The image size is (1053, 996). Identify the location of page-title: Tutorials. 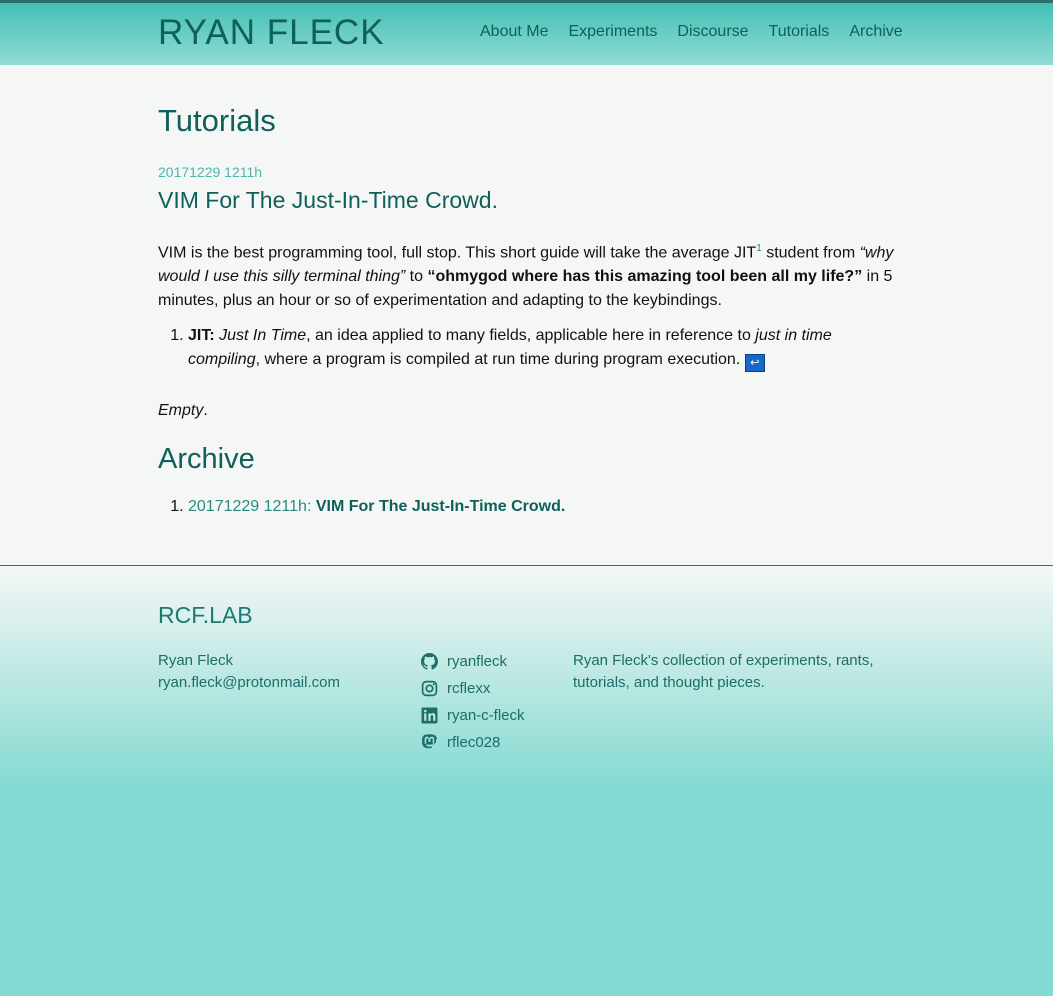
(217, 120).